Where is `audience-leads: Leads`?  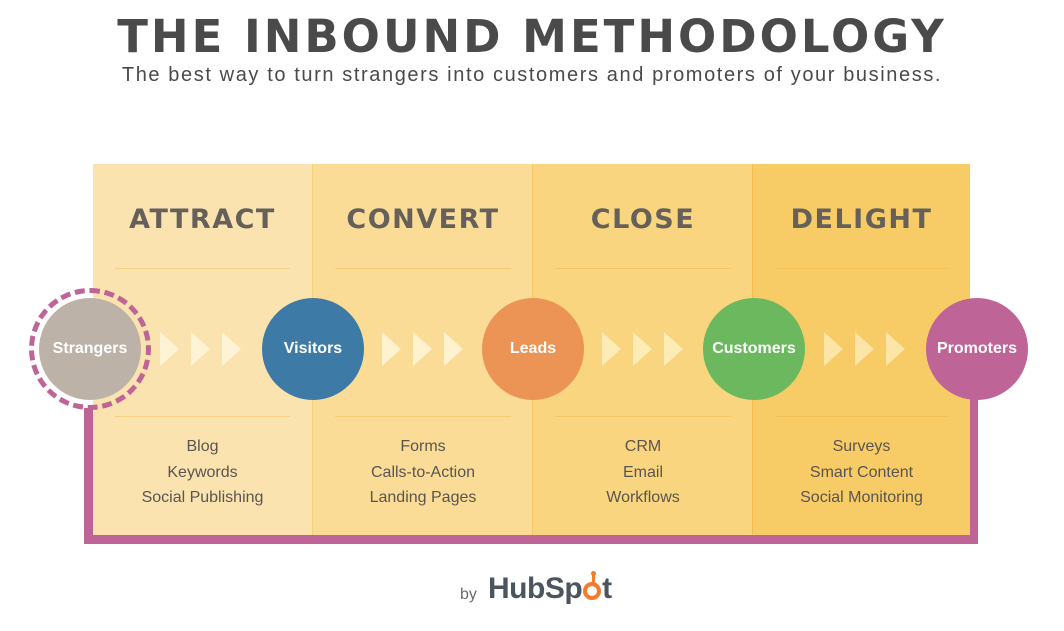
audience-leads: Leads is located at coordinates (533, 349).